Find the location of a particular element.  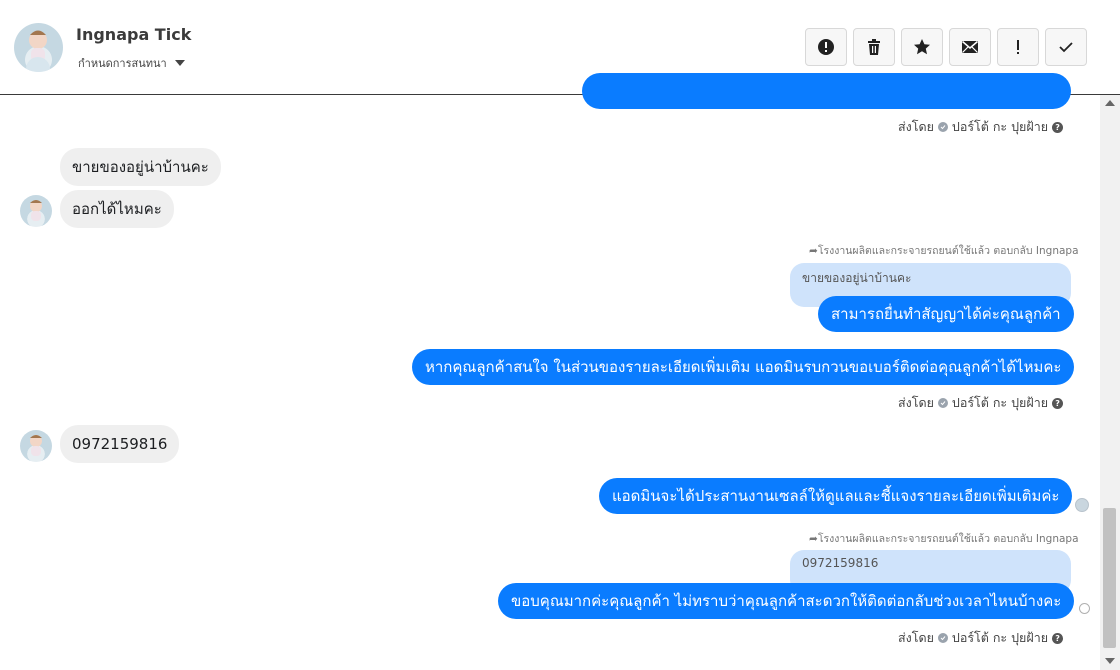

delivered-icon is located at coordinates (1084, 608).